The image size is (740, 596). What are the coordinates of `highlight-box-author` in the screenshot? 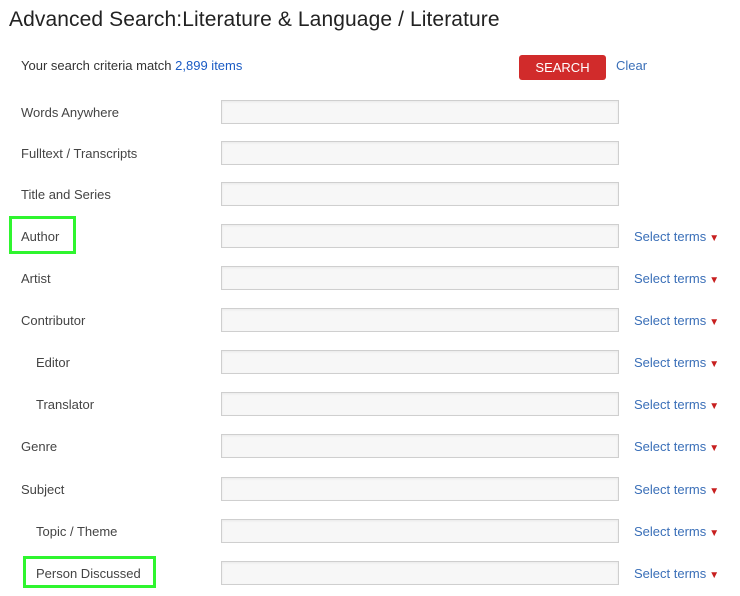 It's located at (42, 235).